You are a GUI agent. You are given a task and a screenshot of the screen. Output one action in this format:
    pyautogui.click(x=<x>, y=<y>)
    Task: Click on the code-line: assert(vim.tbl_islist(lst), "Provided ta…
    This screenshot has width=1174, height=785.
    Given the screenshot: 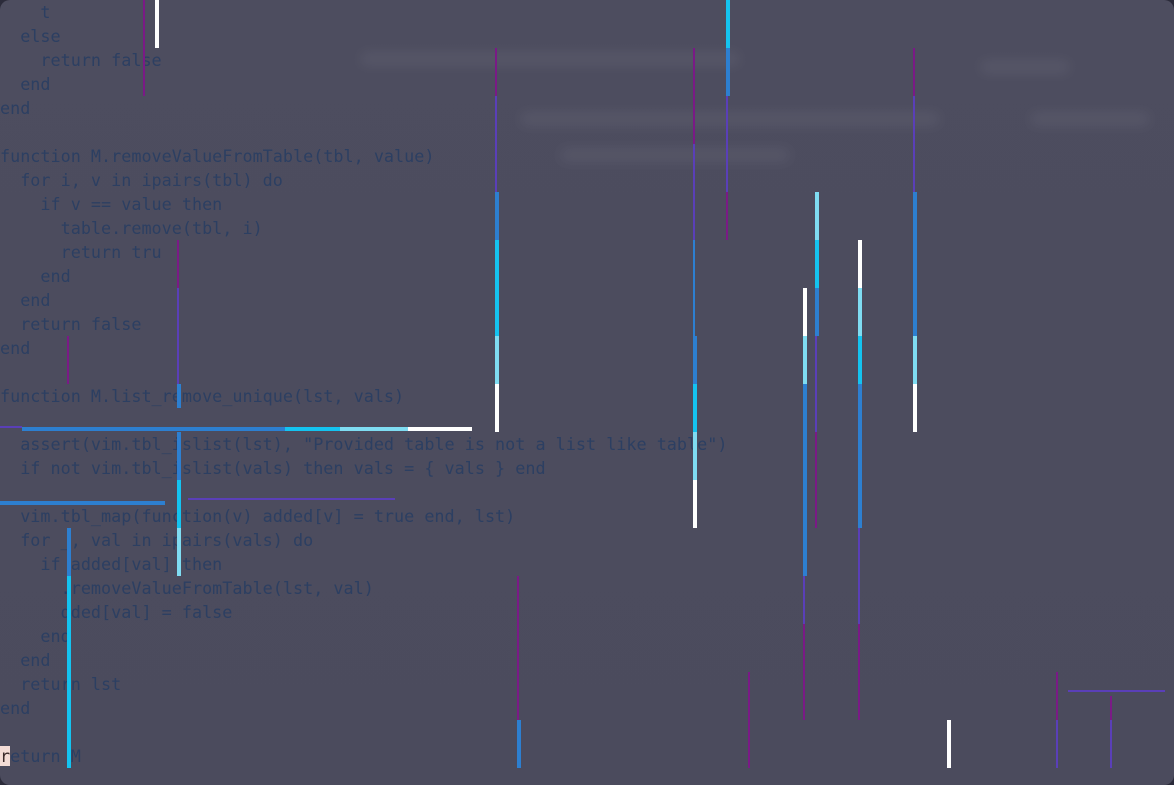 What is the action you would take?
    pyautogui.click(x=587, y=444)
    